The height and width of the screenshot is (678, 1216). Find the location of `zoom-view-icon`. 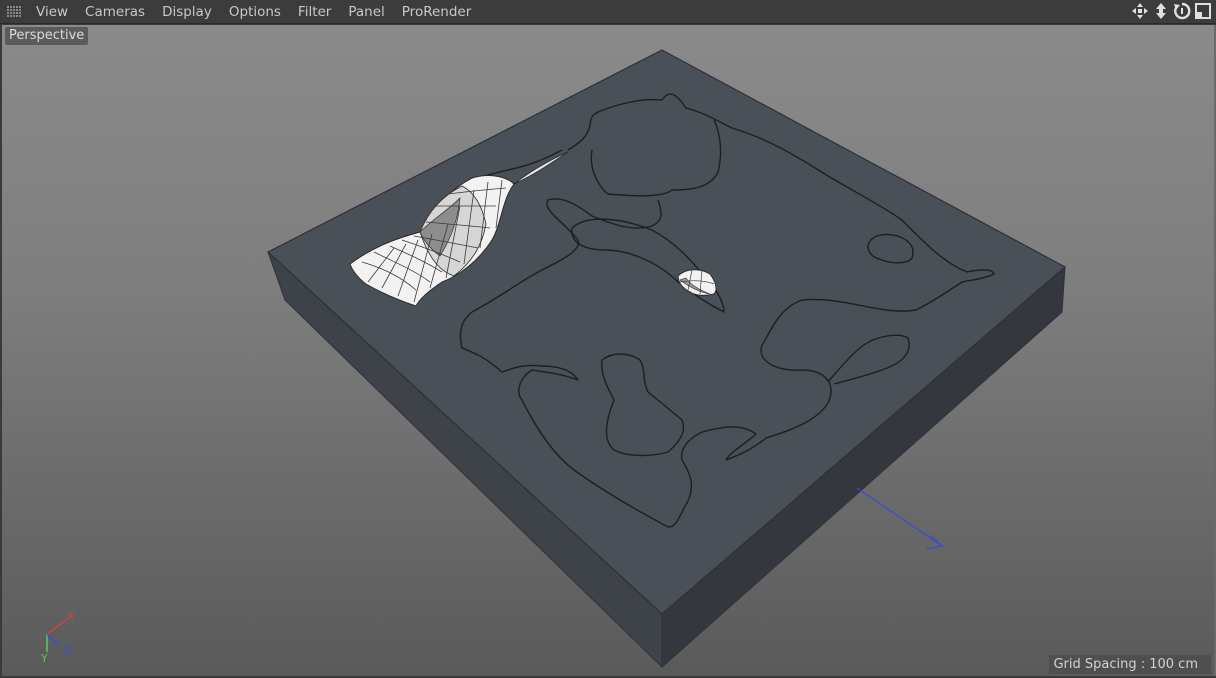

zoom-view-icon is located at coordinates (1161, 11).